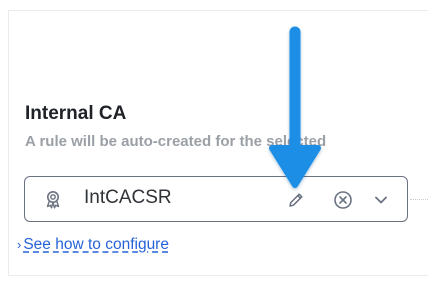 This screenshot has width=428, height=286. I want to click on see-how-to-configure-link: › See how to configure, so click(93, 245).